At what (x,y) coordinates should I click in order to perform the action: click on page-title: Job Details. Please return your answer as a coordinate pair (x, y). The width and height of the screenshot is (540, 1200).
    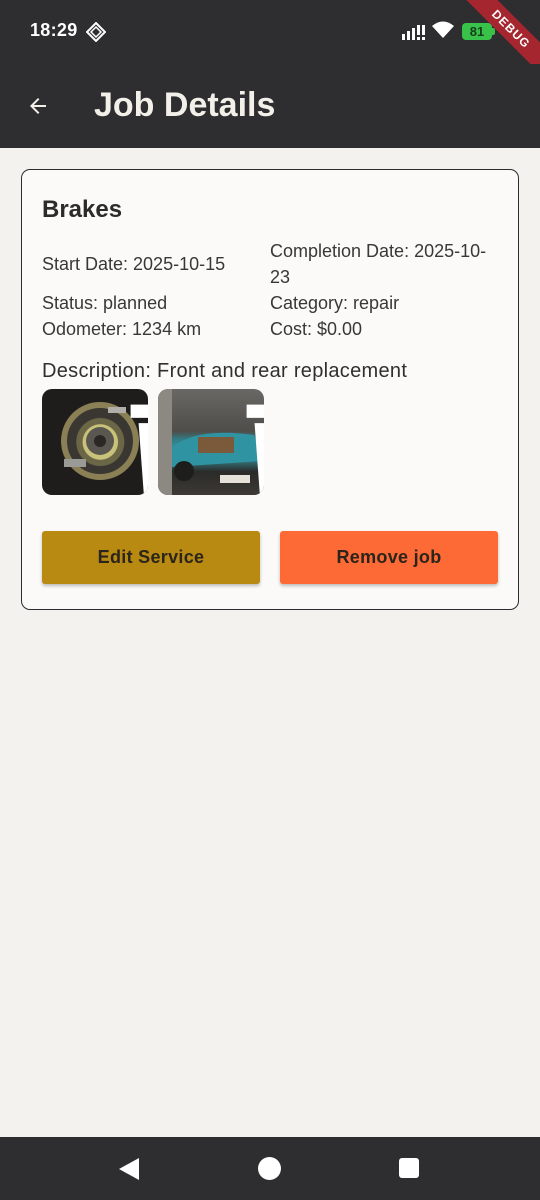
    Looking at the image, I should click on (185, 105).